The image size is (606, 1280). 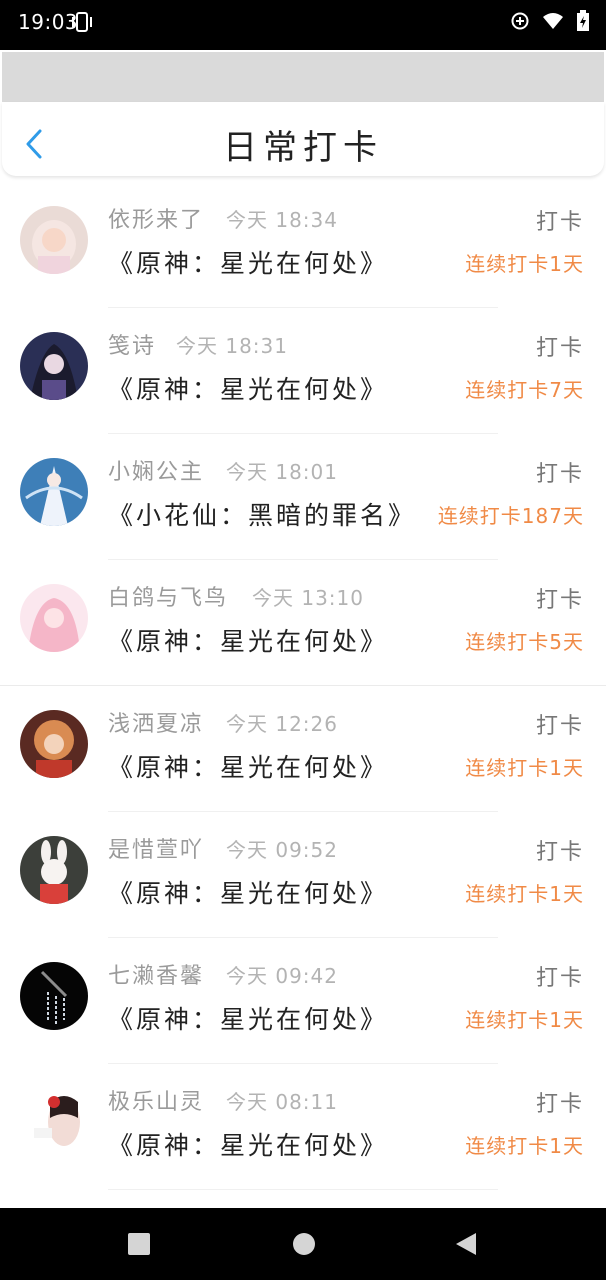 What do you see at coordinates (156, 472) in the screenshot?
I see `user-name: 小娴公主` at bounding box center [156, 472].